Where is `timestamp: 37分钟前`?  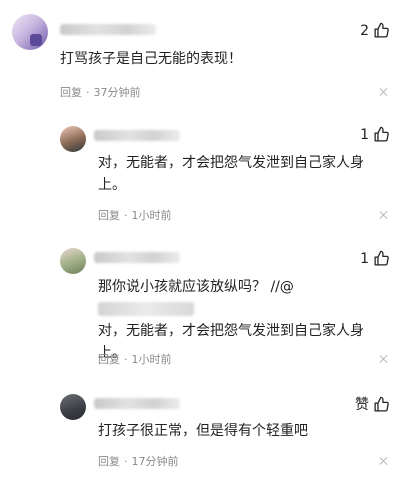
timestamp: 37分钟前 is located at coordinates (117, 92).